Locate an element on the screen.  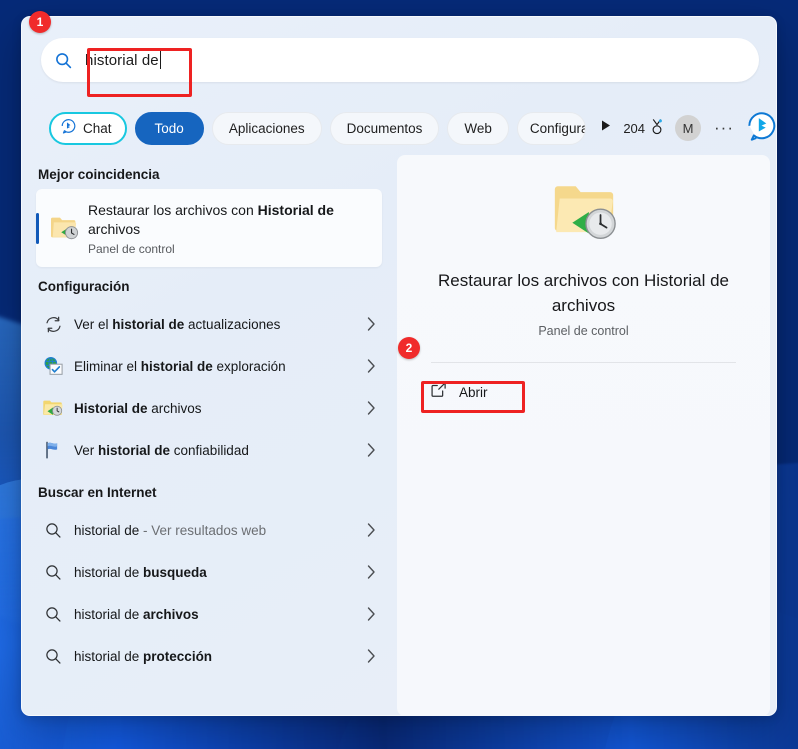
more-options-button: ··· is located at coordinates (724, 127).